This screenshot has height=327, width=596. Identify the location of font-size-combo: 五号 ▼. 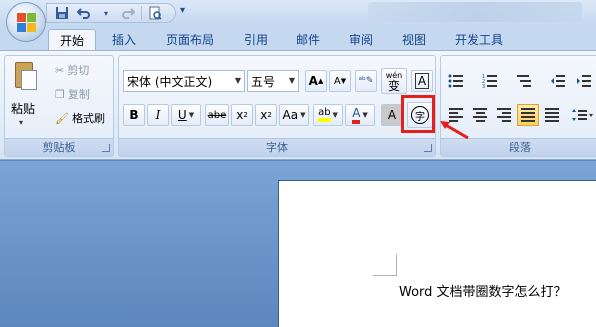
(273, 81).